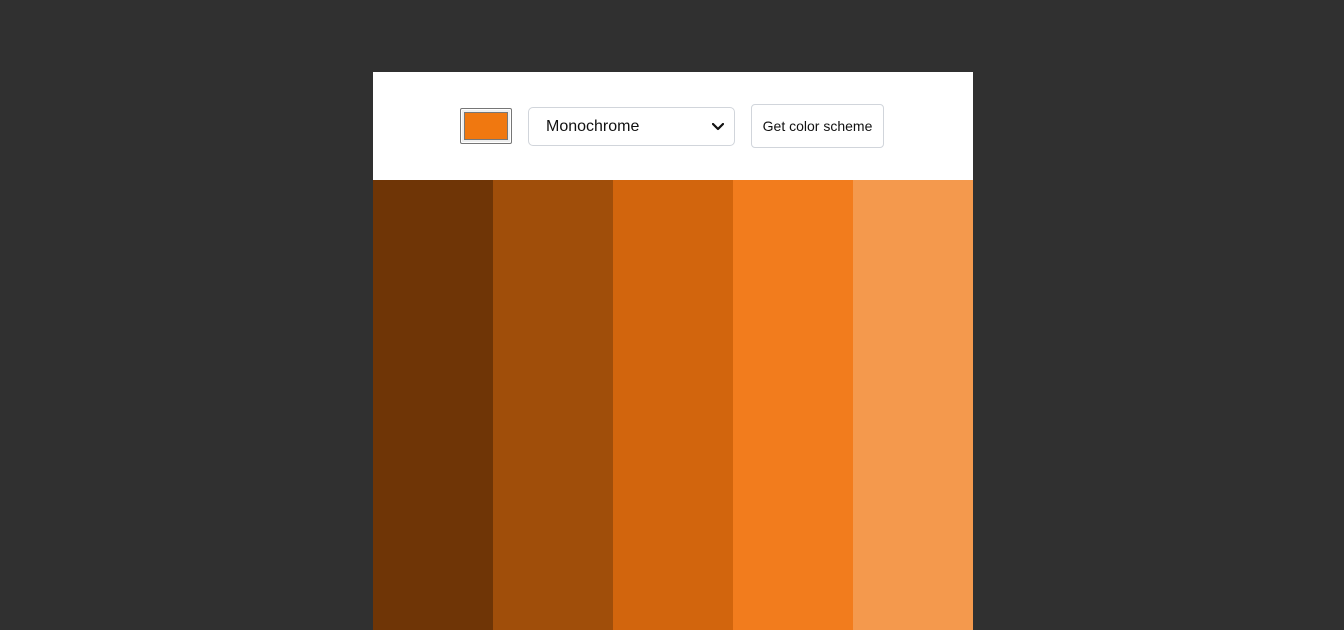 Image resolution: width=1344 pixels, height=630 pixels. Describe the element at coordinates (593, 126) in the screenshot. I see `scheme-mode-value: Monochrome` at that location.